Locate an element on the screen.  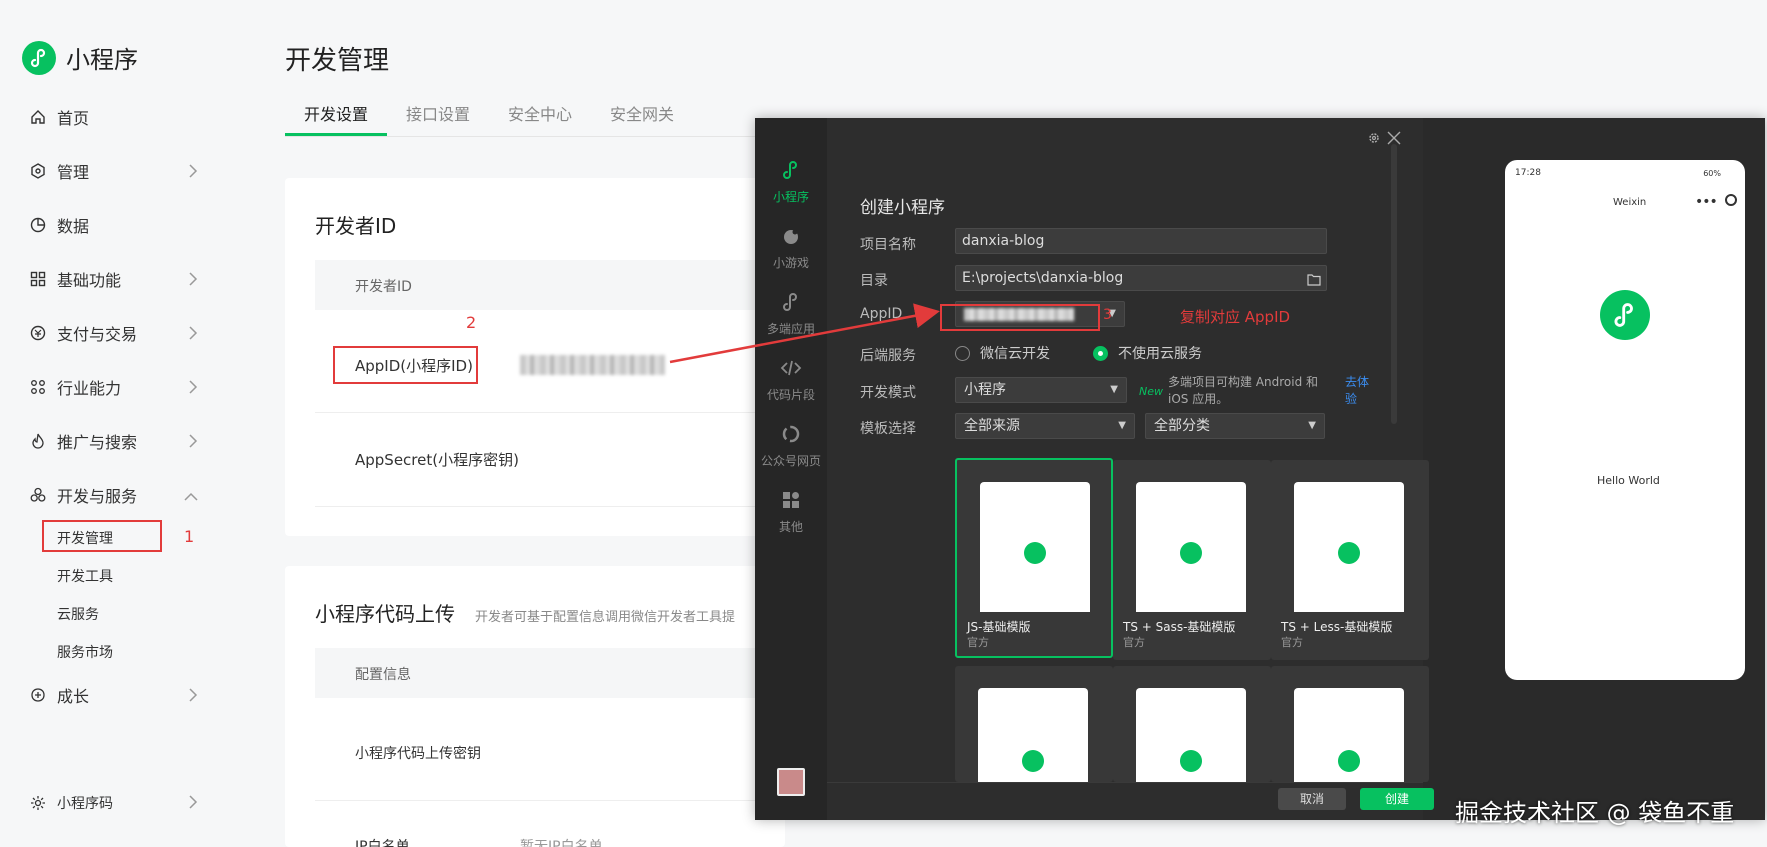
template-category-select: 全部分类 ▼ is located at coordinates (1235, 426).